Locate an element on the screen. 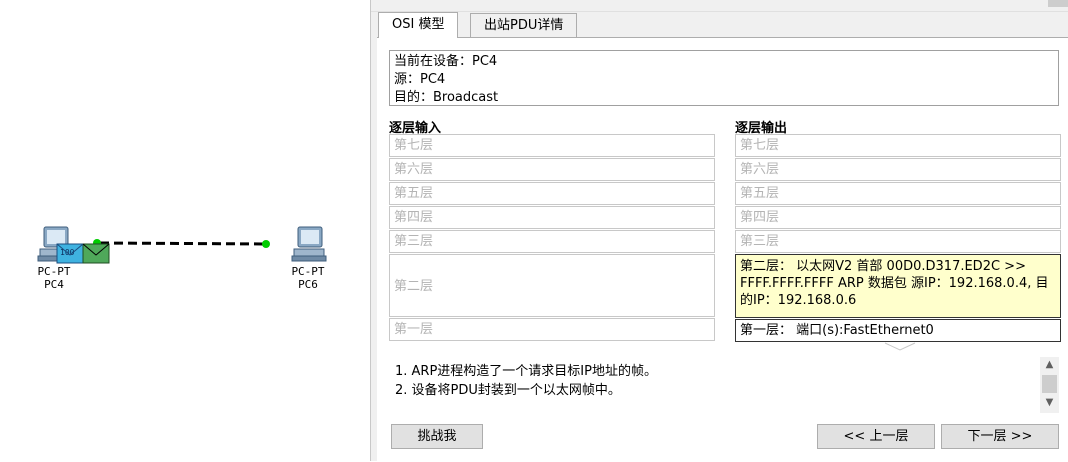 The width and height of the screenshot is (1068, 462). out-layer-1: 第一层： 端口(s):FastEthernet0 is located at coordinates (898, 330).